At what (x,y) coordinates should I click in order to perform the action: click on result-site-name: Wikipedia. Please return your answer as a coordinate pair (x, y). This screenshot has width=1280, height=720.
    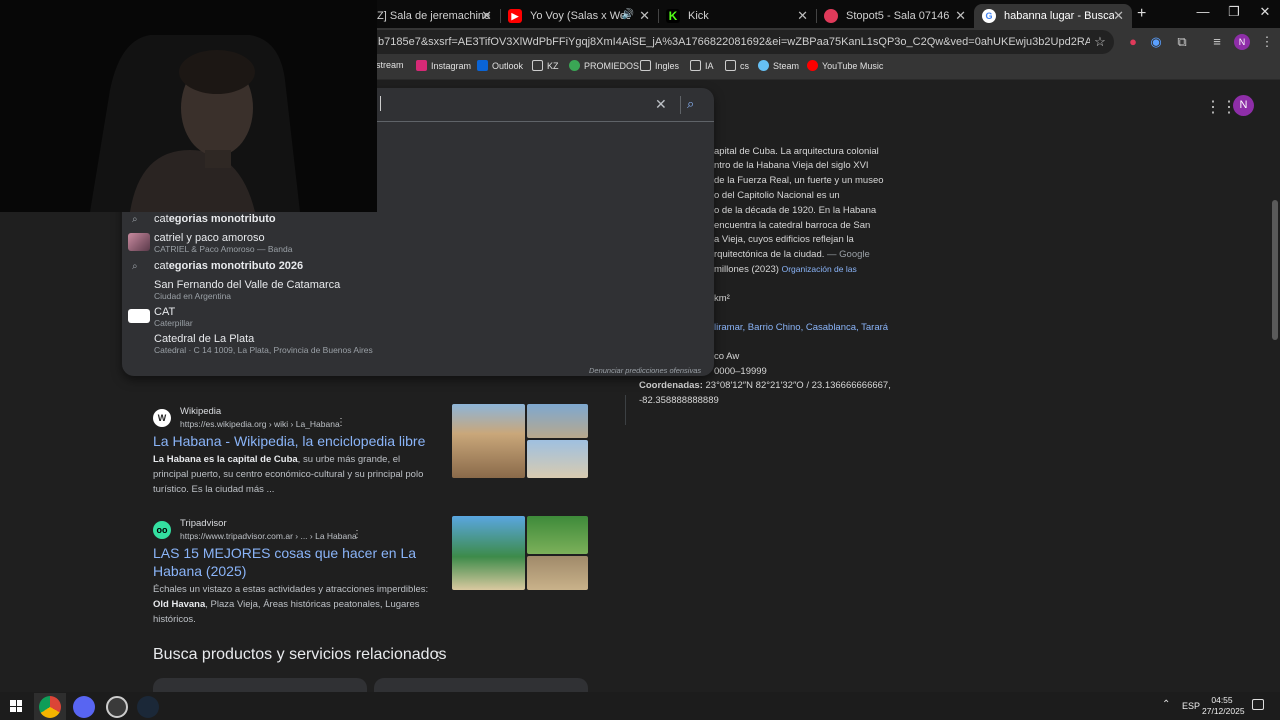
    Looking at the image, I should click on (201, 411).